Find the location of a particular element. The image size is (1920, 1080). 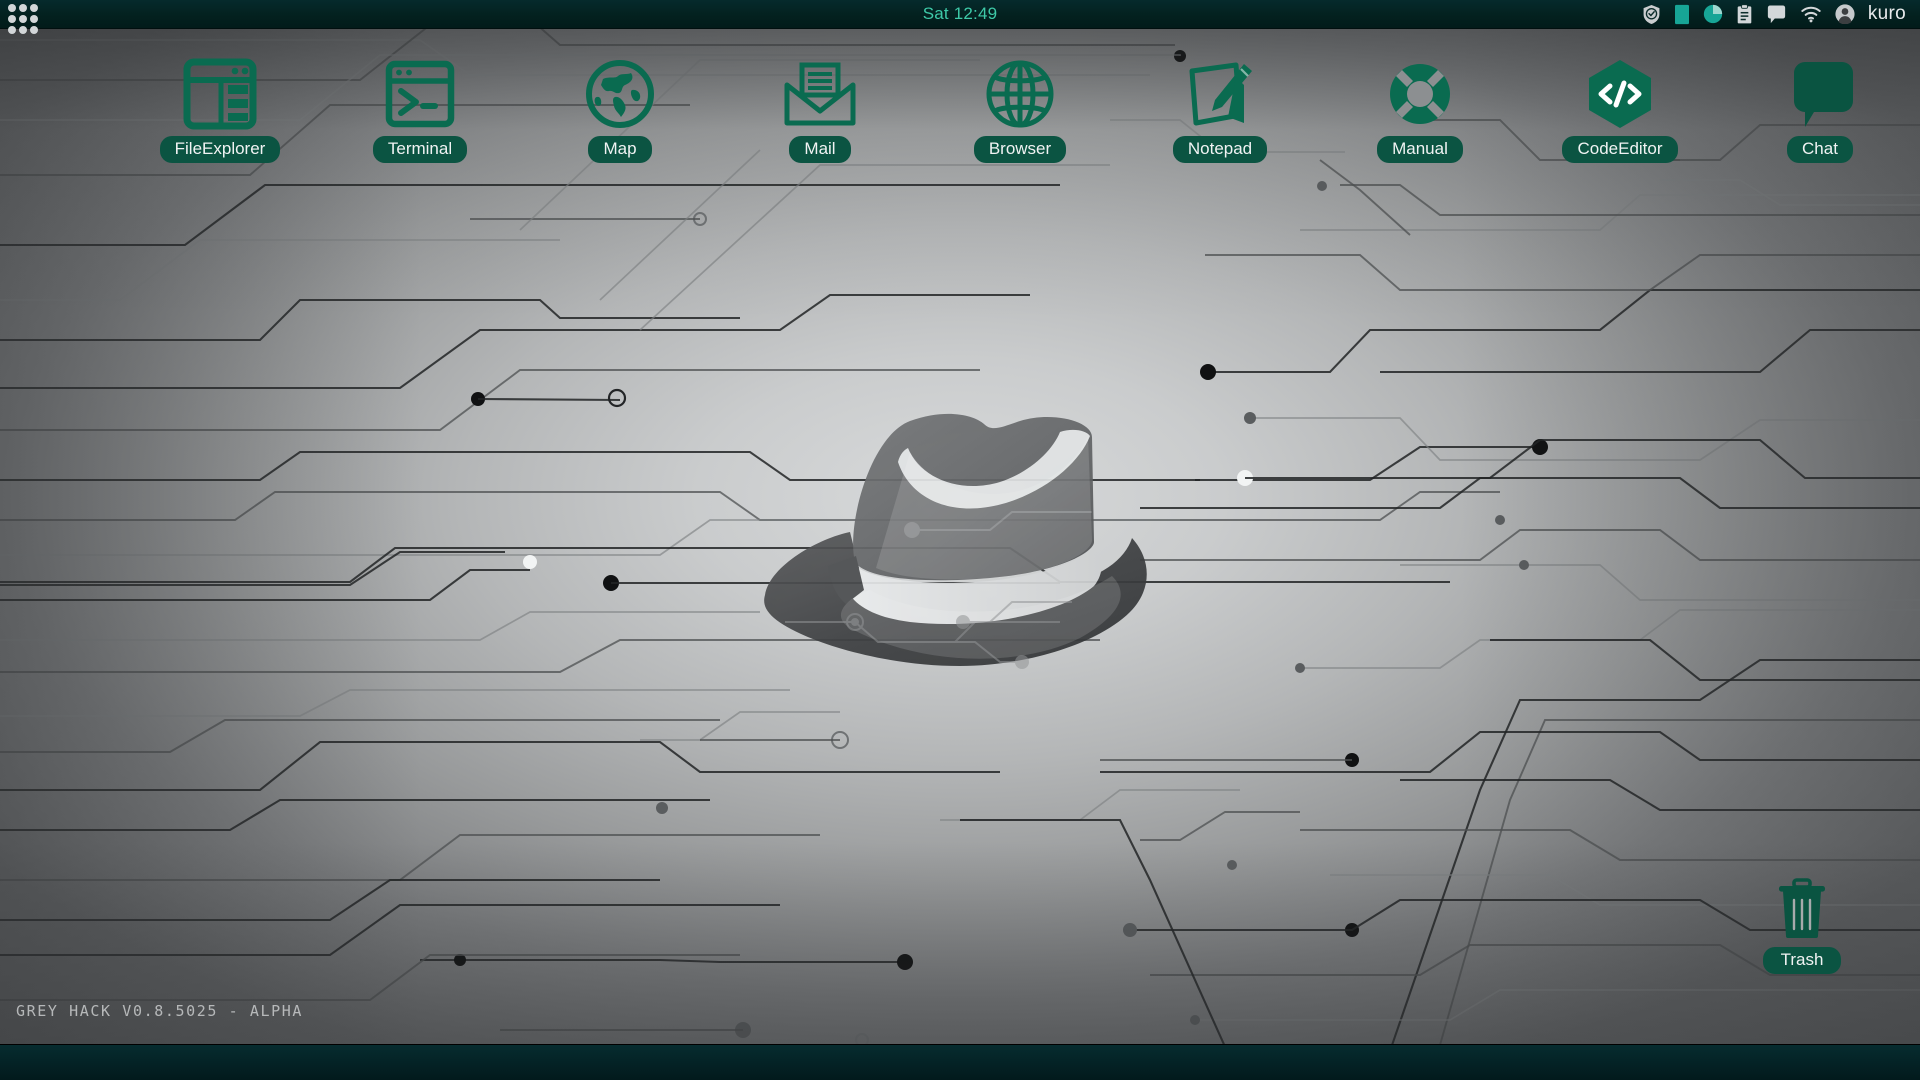

desktop-icon-terminal: Terminal is located at coordinates (420, 109).